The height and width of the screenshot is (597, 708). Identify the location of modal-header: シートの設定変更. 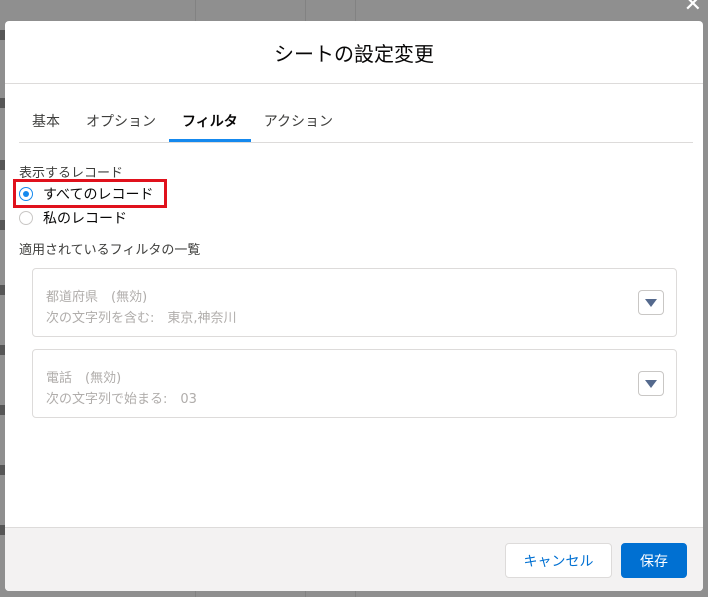
(354, 52).